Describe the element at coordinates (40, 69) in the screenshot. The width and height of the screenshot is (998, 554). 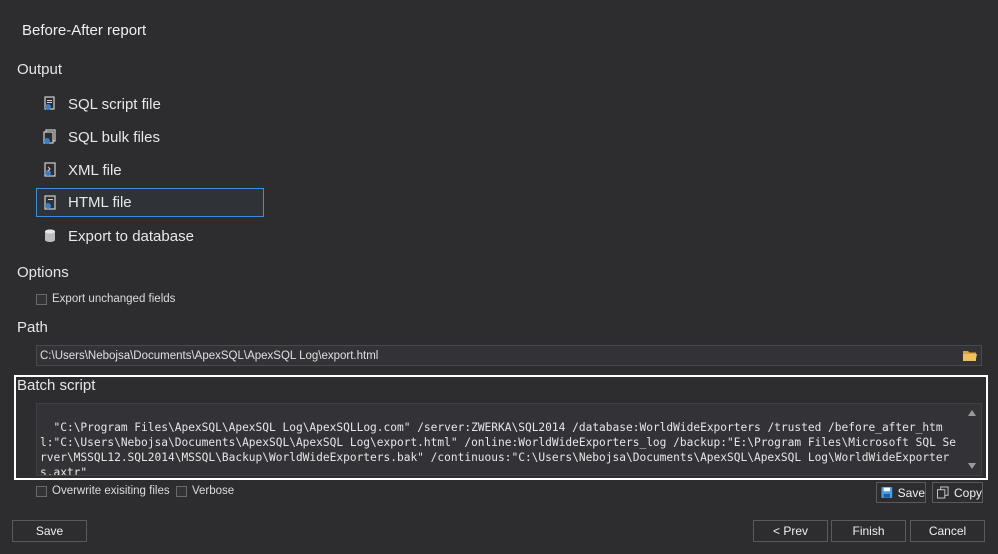
I see `output-heading: Output` at that location.